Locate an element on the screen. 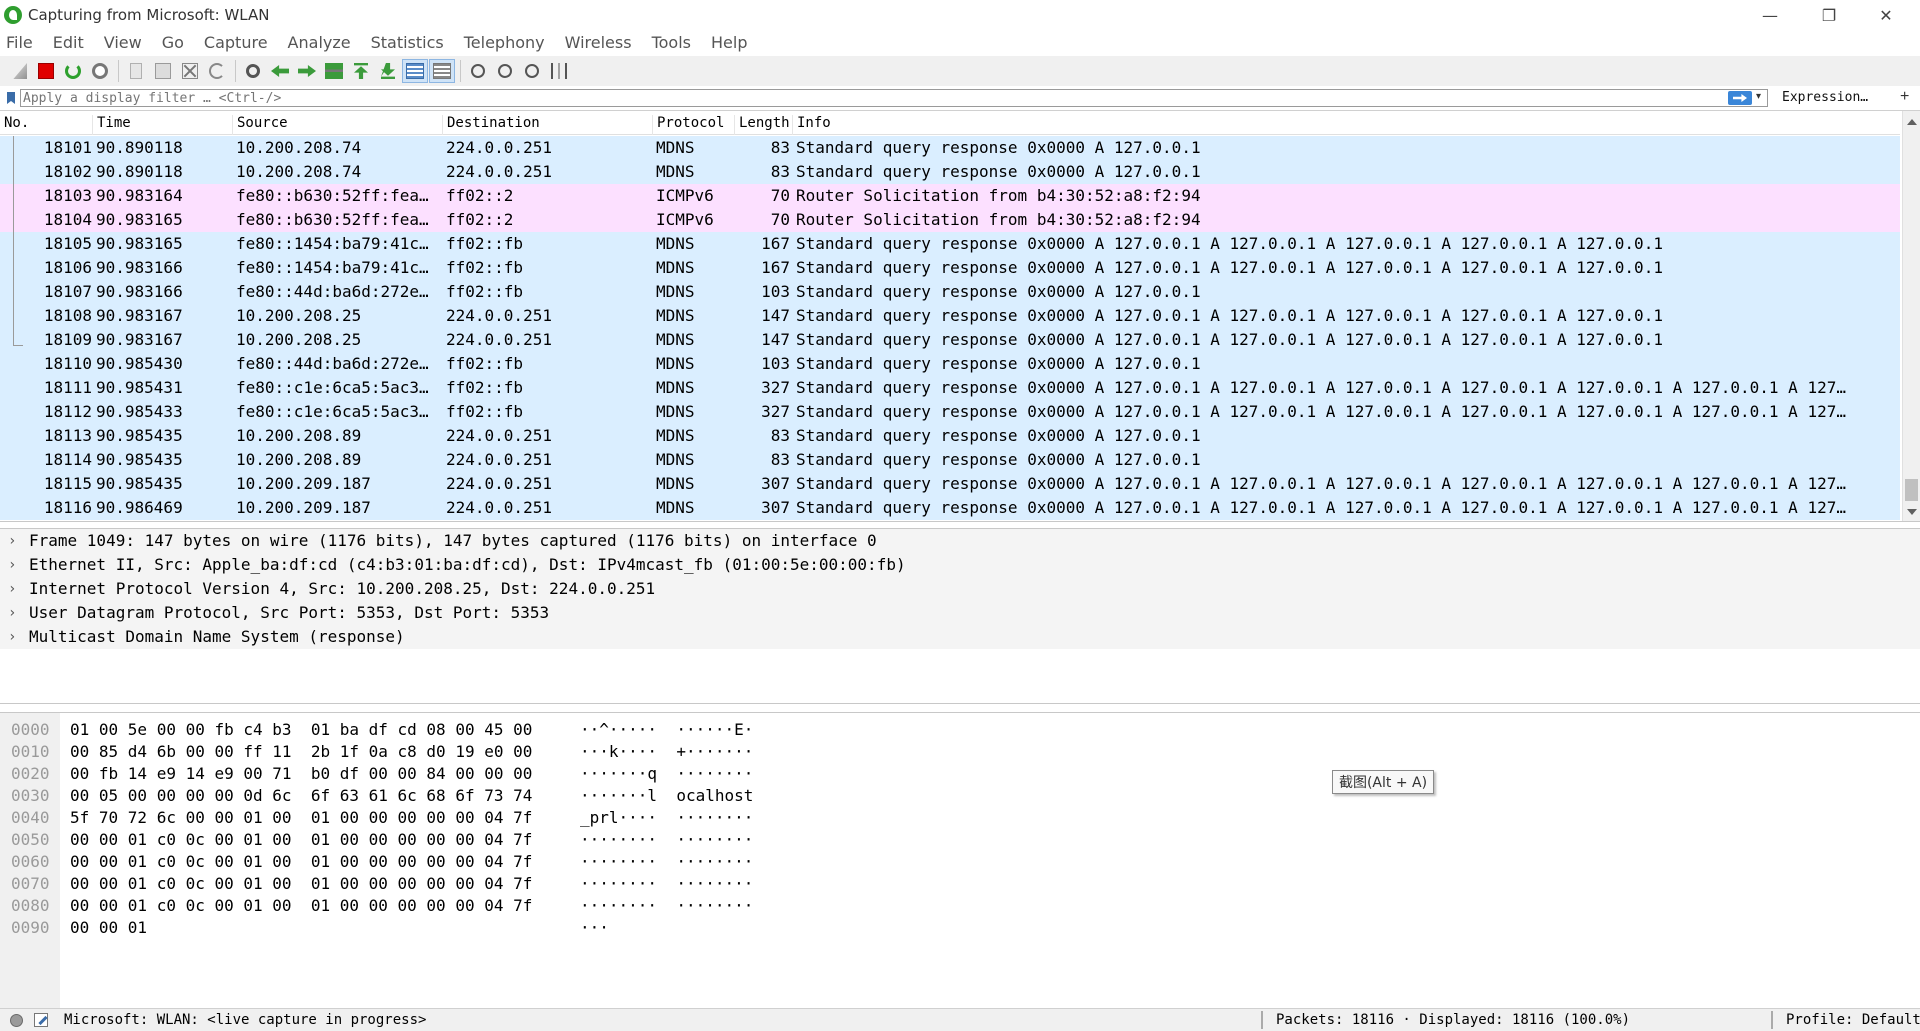  go-forward-button is located at coordinates (307, 71).